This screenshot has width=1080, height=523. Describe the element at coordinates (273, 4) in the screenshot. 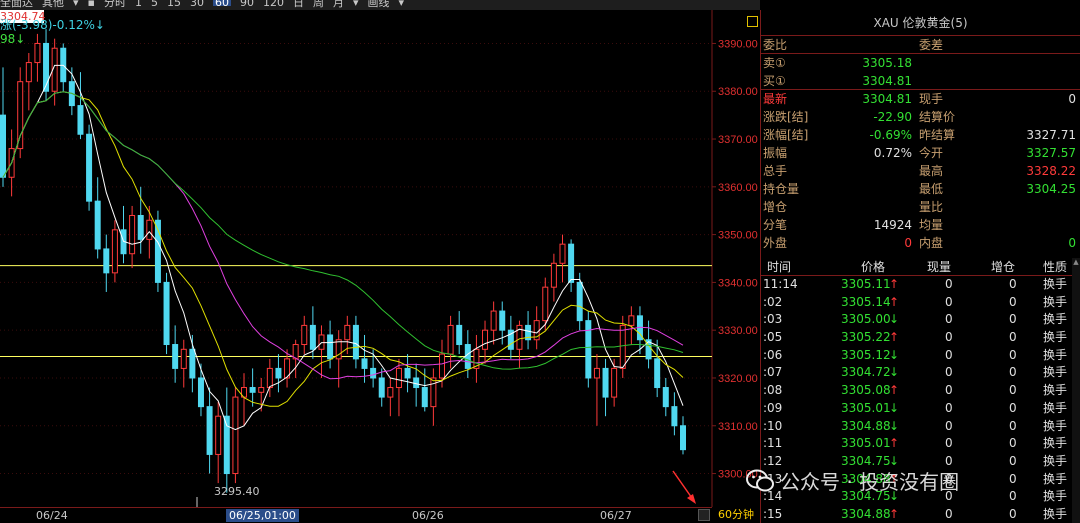

I see `toolbar-item: 120` at that location.